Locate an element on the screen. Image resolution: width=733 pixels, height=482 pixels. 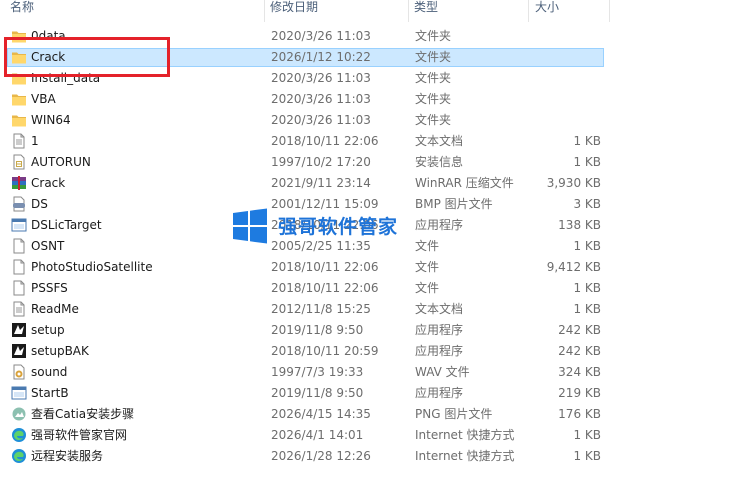
file-name: VBA is located at coordinates (43, 99).